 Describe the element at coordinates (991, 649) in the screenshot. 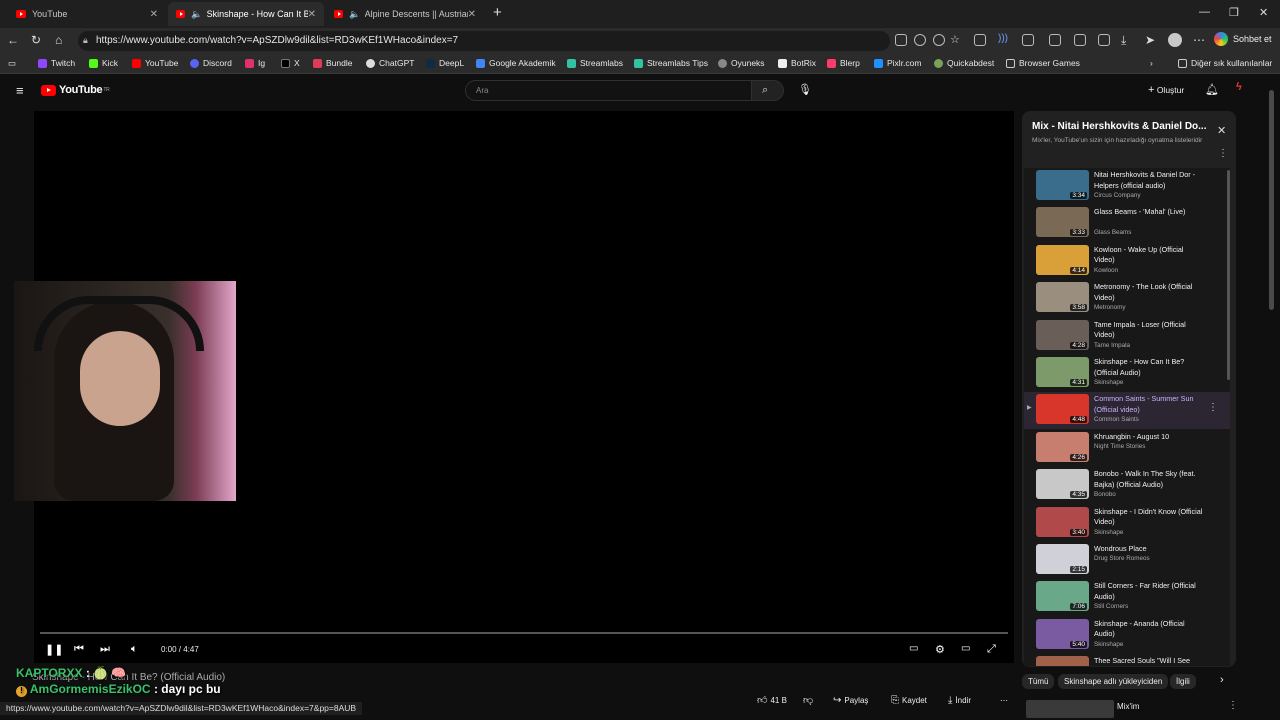

I see `fullscreen-icon: ⤢` at that location.